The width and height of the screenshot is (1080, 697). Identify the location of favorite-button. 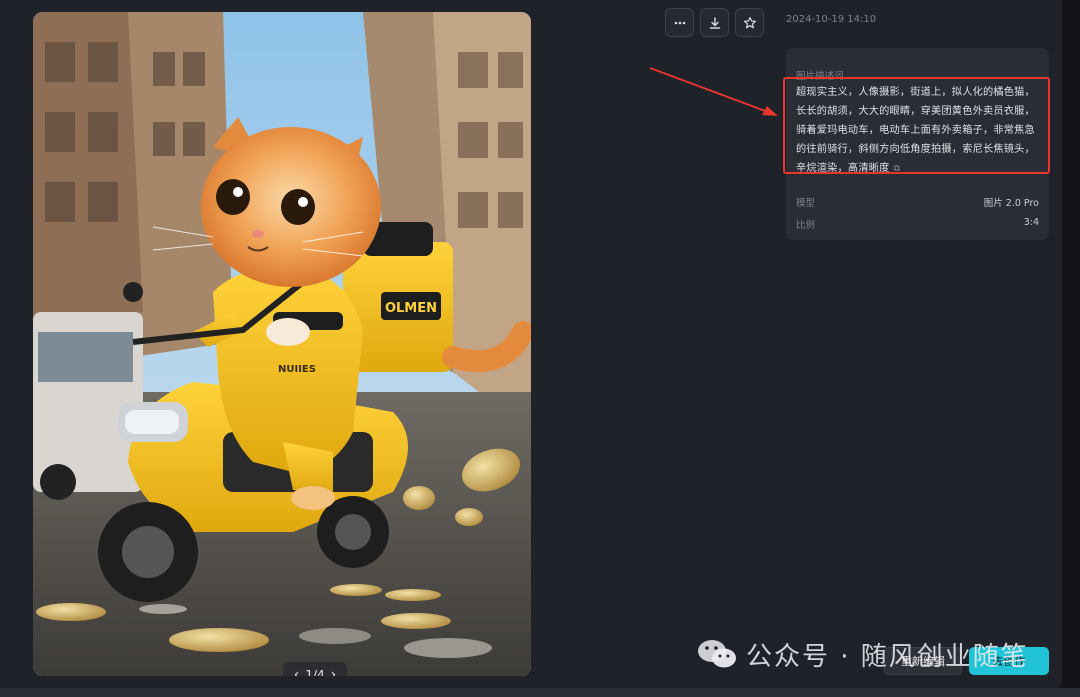
(749, 22).